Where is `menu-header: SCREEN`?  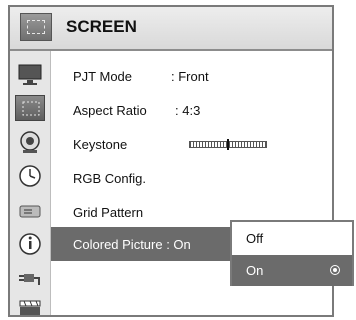 menu-header: SCREEN is located at coordinates (171, 29).